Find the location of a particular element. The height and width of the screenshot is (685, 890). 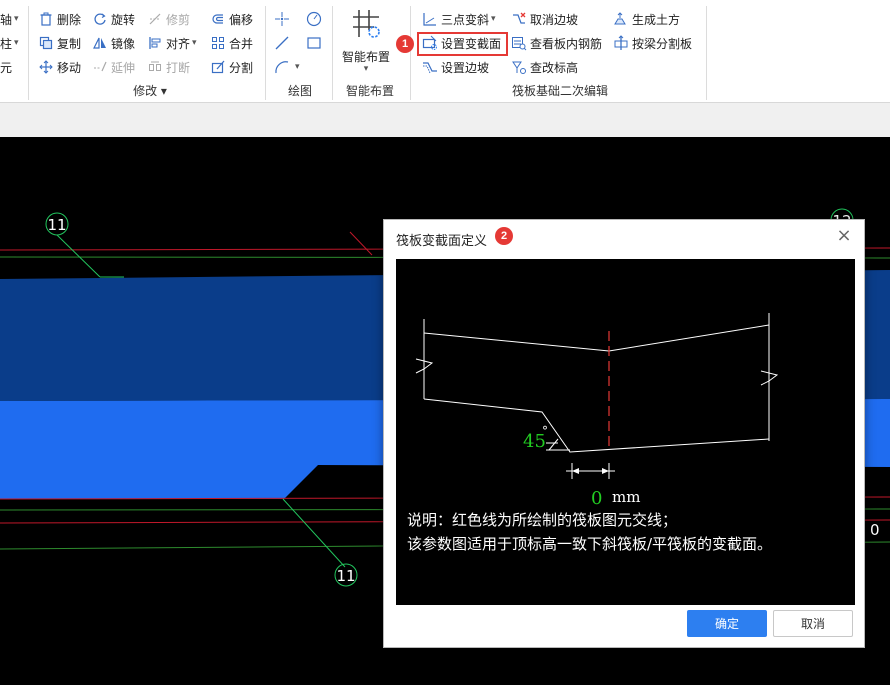

slope-icon is located at coordinates (430, 19).